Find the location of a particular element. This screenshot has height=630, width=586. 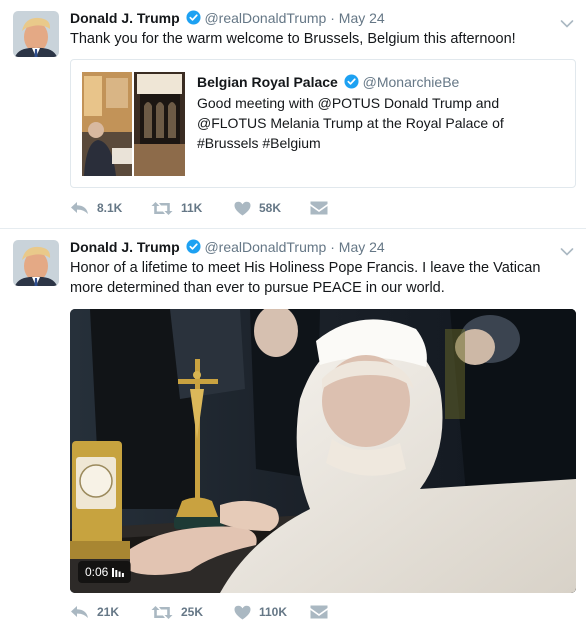

avatar-image is located at coordinates (36, 263).